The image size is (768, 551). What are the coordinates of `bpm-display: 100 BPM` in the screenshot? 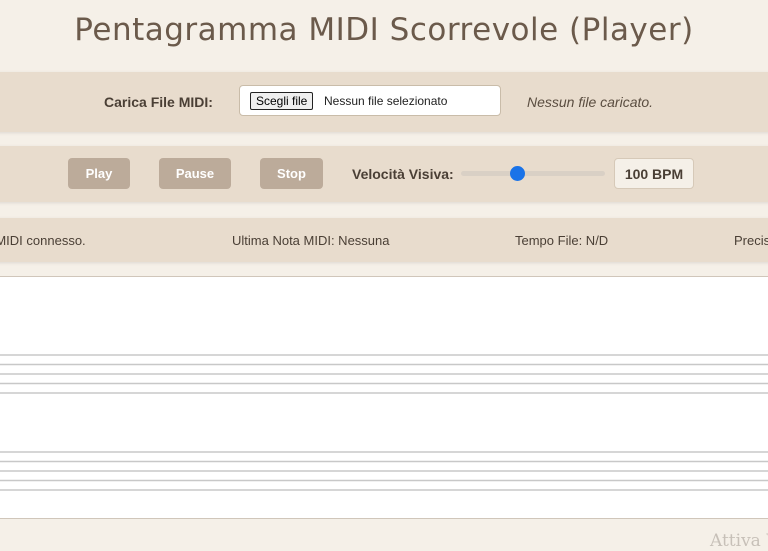 It's located at (654, 173).